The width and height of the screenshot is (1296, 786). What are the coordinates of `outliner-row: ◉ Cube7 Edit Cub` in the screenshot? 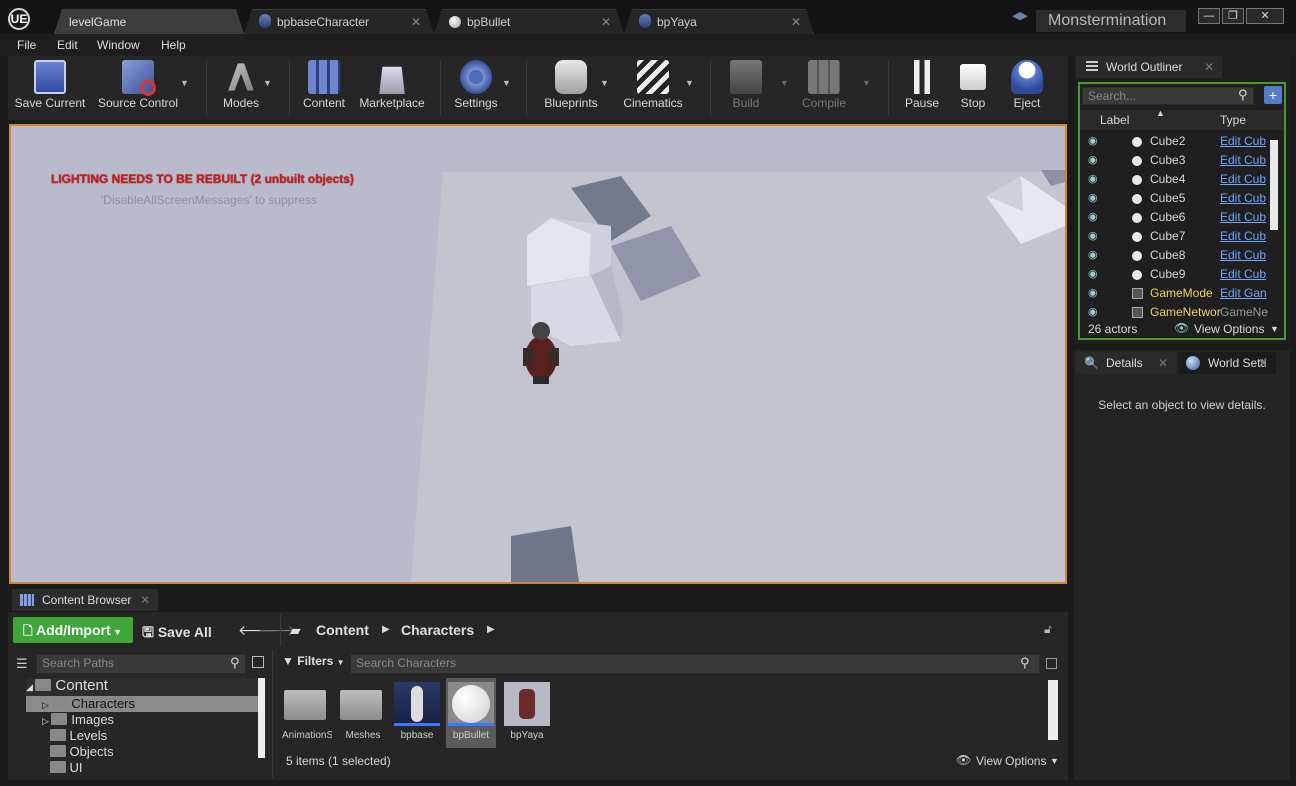 It's located at (1175, 236).